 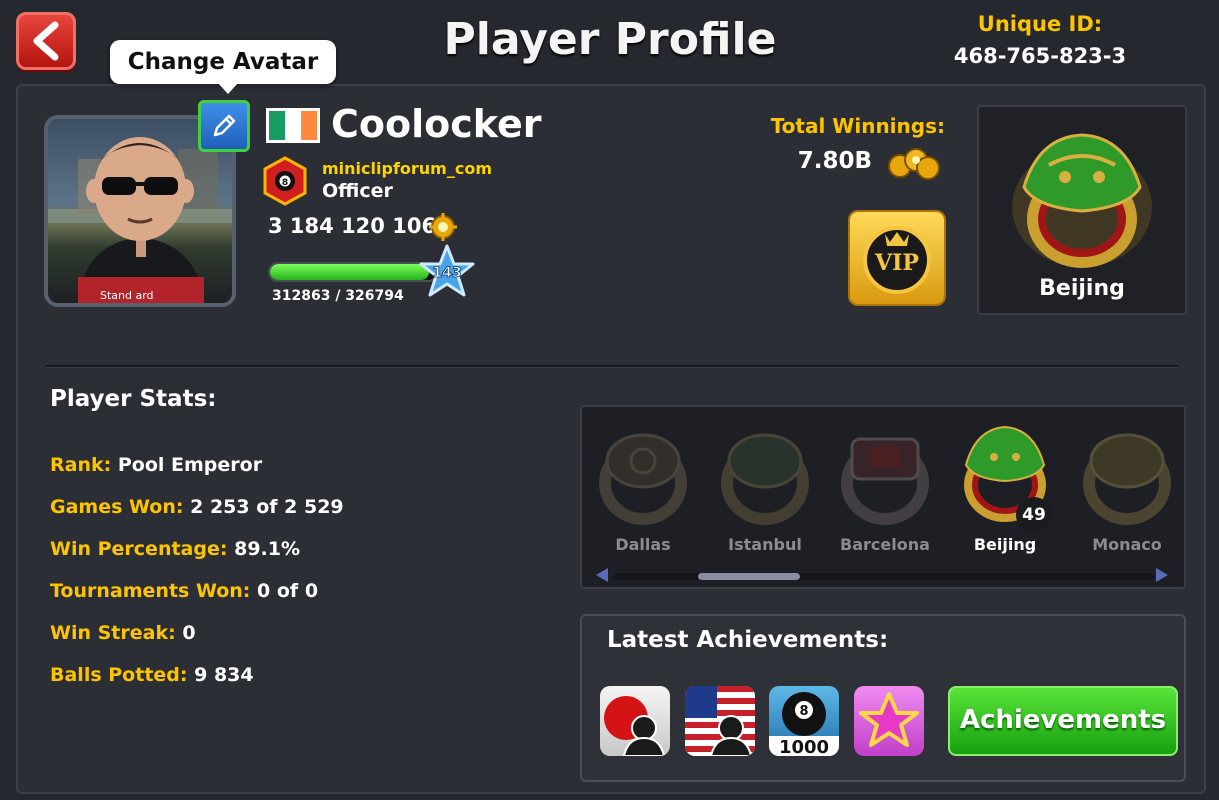 I want to click on xp-progress-bar, so click(x=353, y=272).